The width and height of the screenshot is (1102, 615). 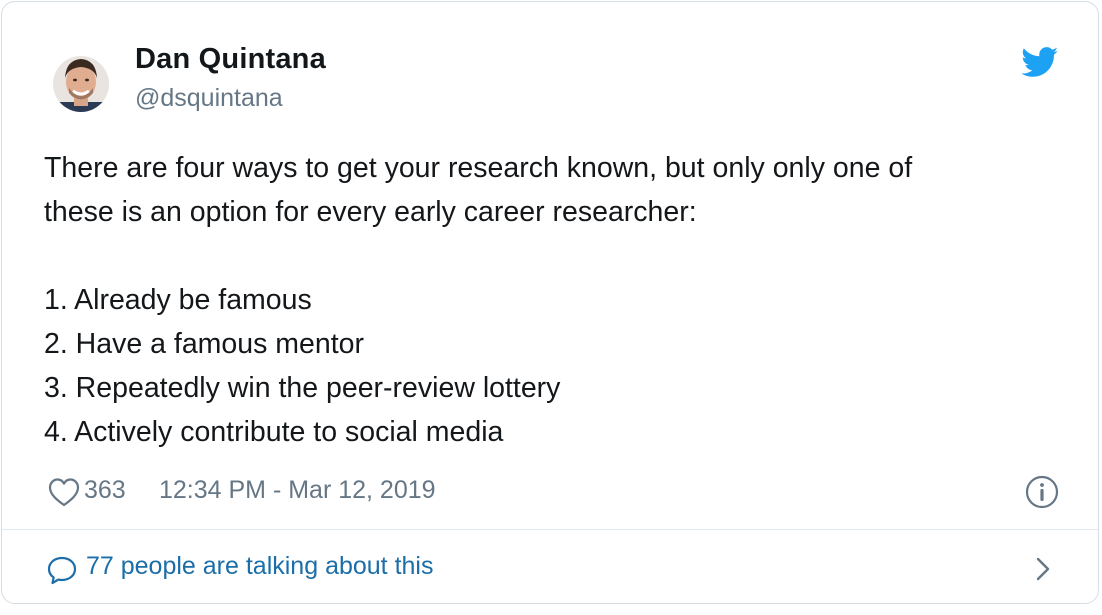 What do you see at coordinates (64, 492) in the screenshot?
I see `heart-icon` at bounding box center [64, 492].